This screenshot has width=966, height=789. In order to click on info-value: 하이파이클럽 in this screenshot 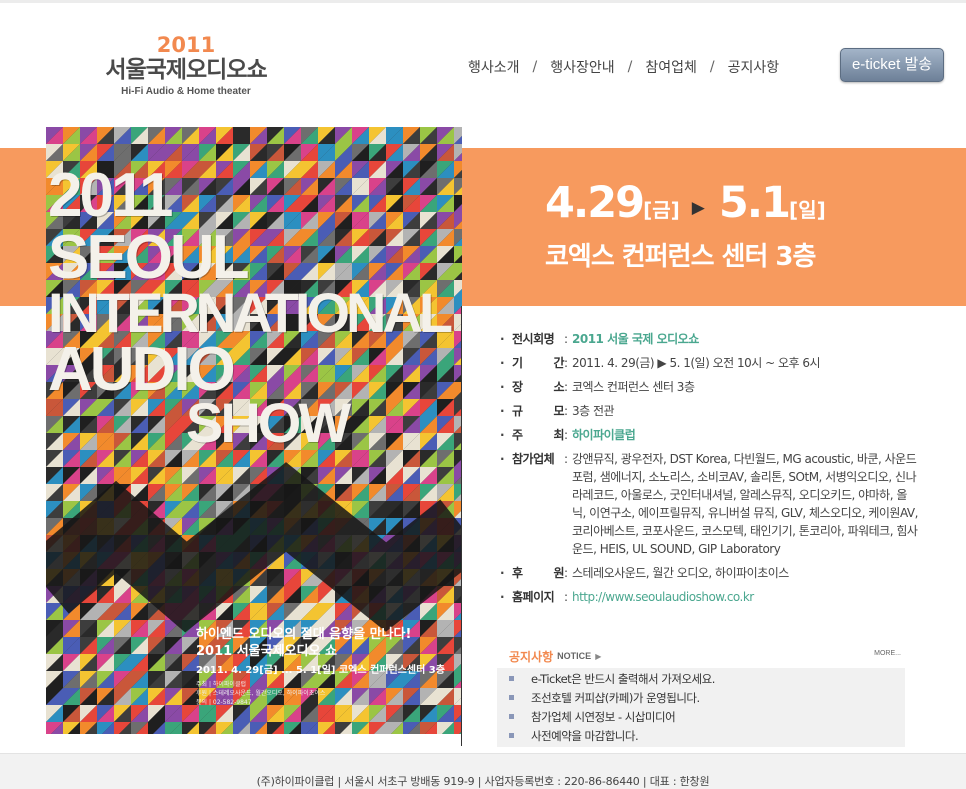, I will do `click(604, 435)`.